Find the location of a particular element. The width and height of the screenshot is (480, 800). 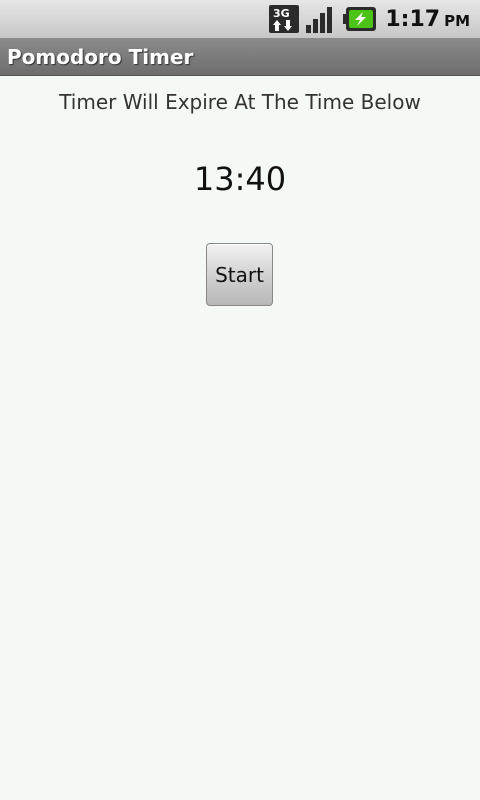

status-clock: 1:17 PM is located at coordinates (427, 19).